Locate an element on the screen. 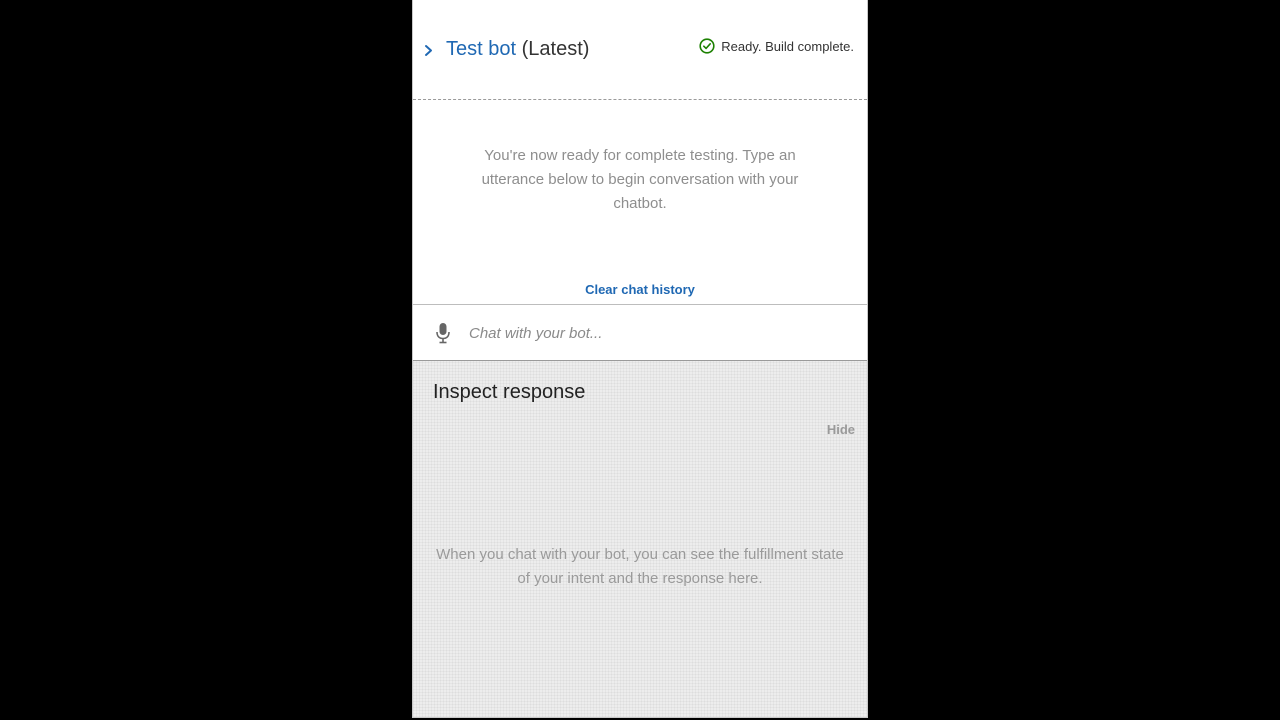 This screenshot has width=1280, height=720. microphone-icon is located at coordinates (443, 333).